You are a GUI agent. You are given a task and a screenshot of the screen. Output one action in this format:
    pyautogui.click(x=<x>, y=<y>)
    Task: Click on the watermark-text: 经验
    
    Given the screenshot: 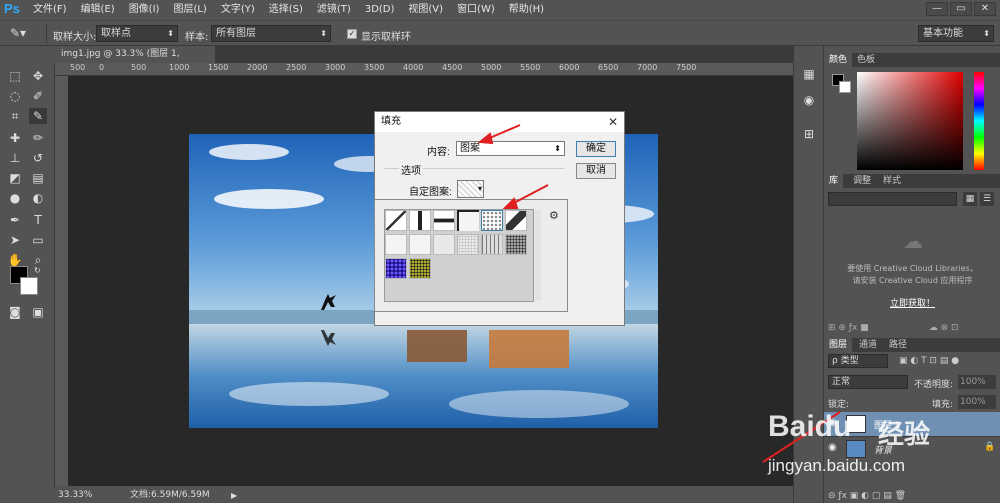 What is the action you would take?
    pyautogui.click(x=904, y=435)
    